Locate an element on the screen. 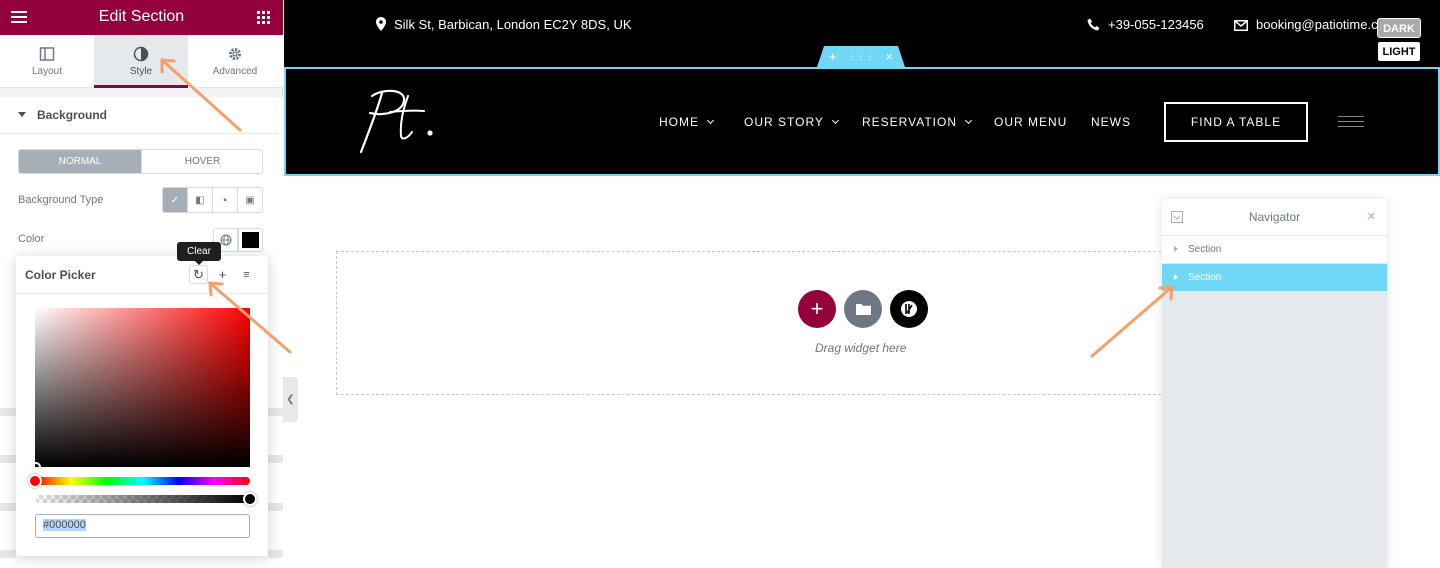 This screenshot has height=568, width=1440. color-swatch is located at coordinates (250, 240).